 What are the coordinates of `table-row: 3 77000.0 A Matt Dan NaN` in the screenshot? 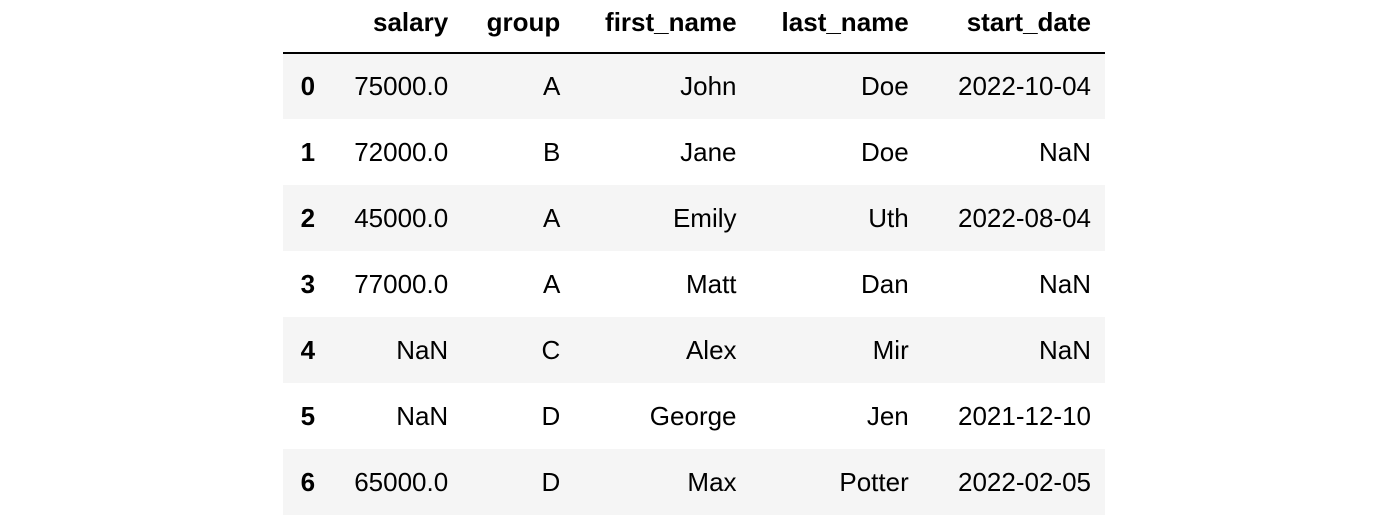 It's located at (694, 284).